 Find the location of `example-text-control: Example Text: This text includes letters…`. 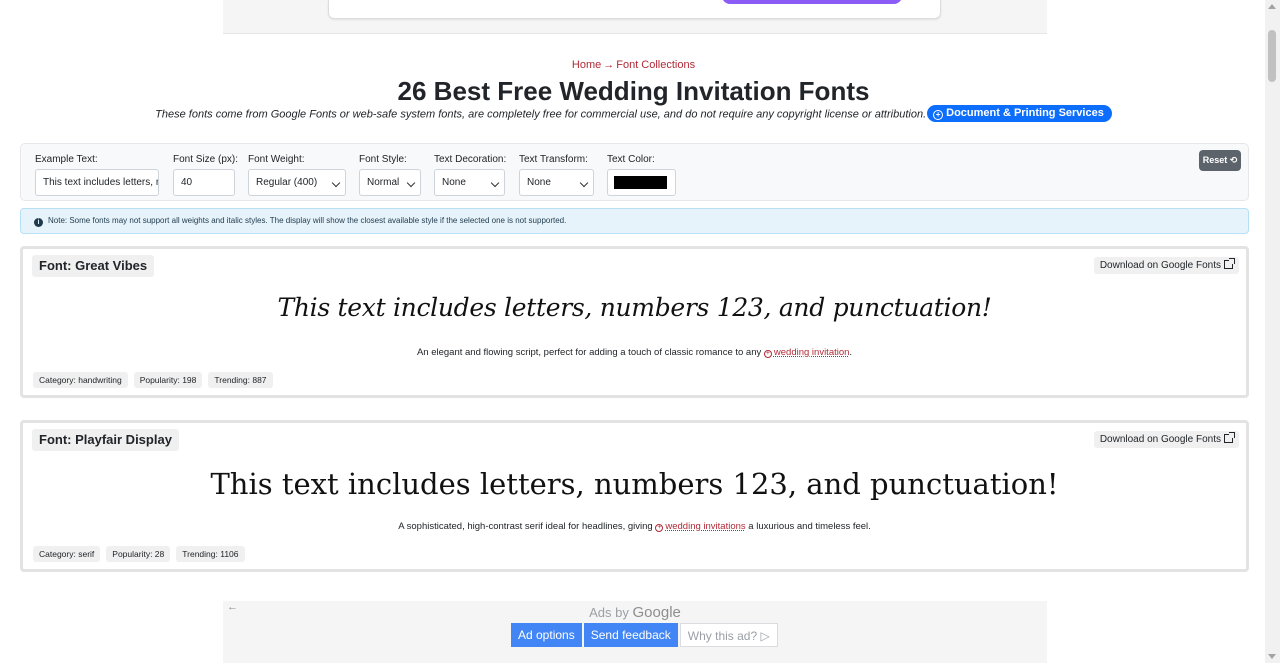

example-text-control: Example Text: This text includes letters… is located at coordinates (97, 175).